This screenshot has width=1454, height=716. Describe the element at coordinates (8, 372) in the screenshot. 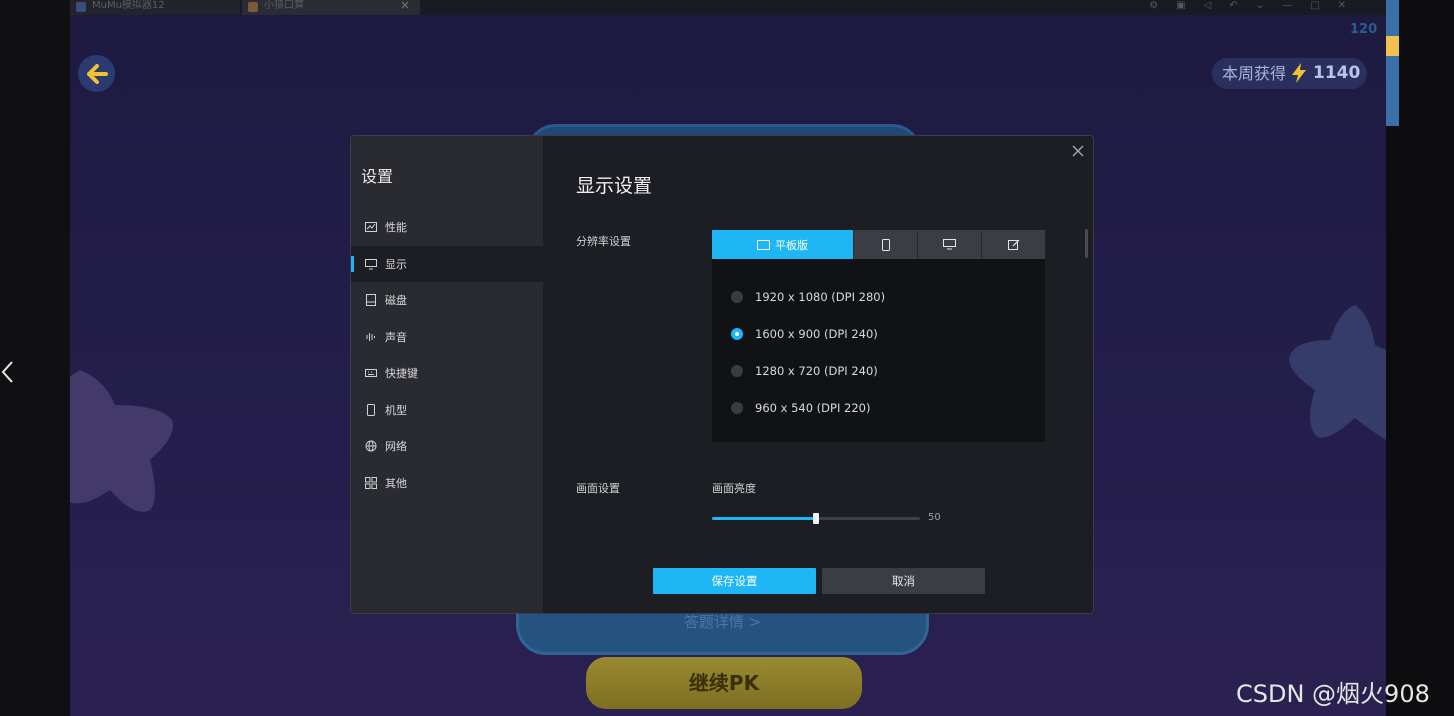

I see `previous-arrow-icon` at that location.